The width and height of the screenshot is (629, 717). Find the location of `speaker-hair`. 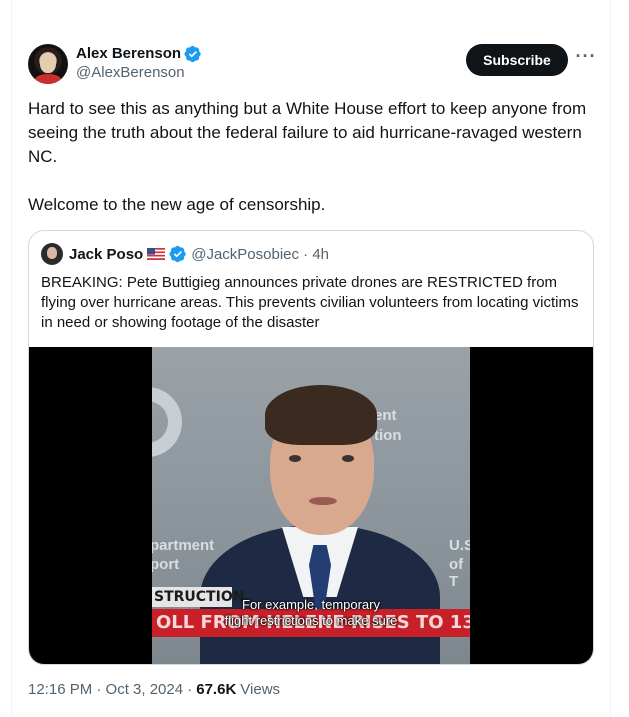

speaker-hair is located at coordinates (321, 415).